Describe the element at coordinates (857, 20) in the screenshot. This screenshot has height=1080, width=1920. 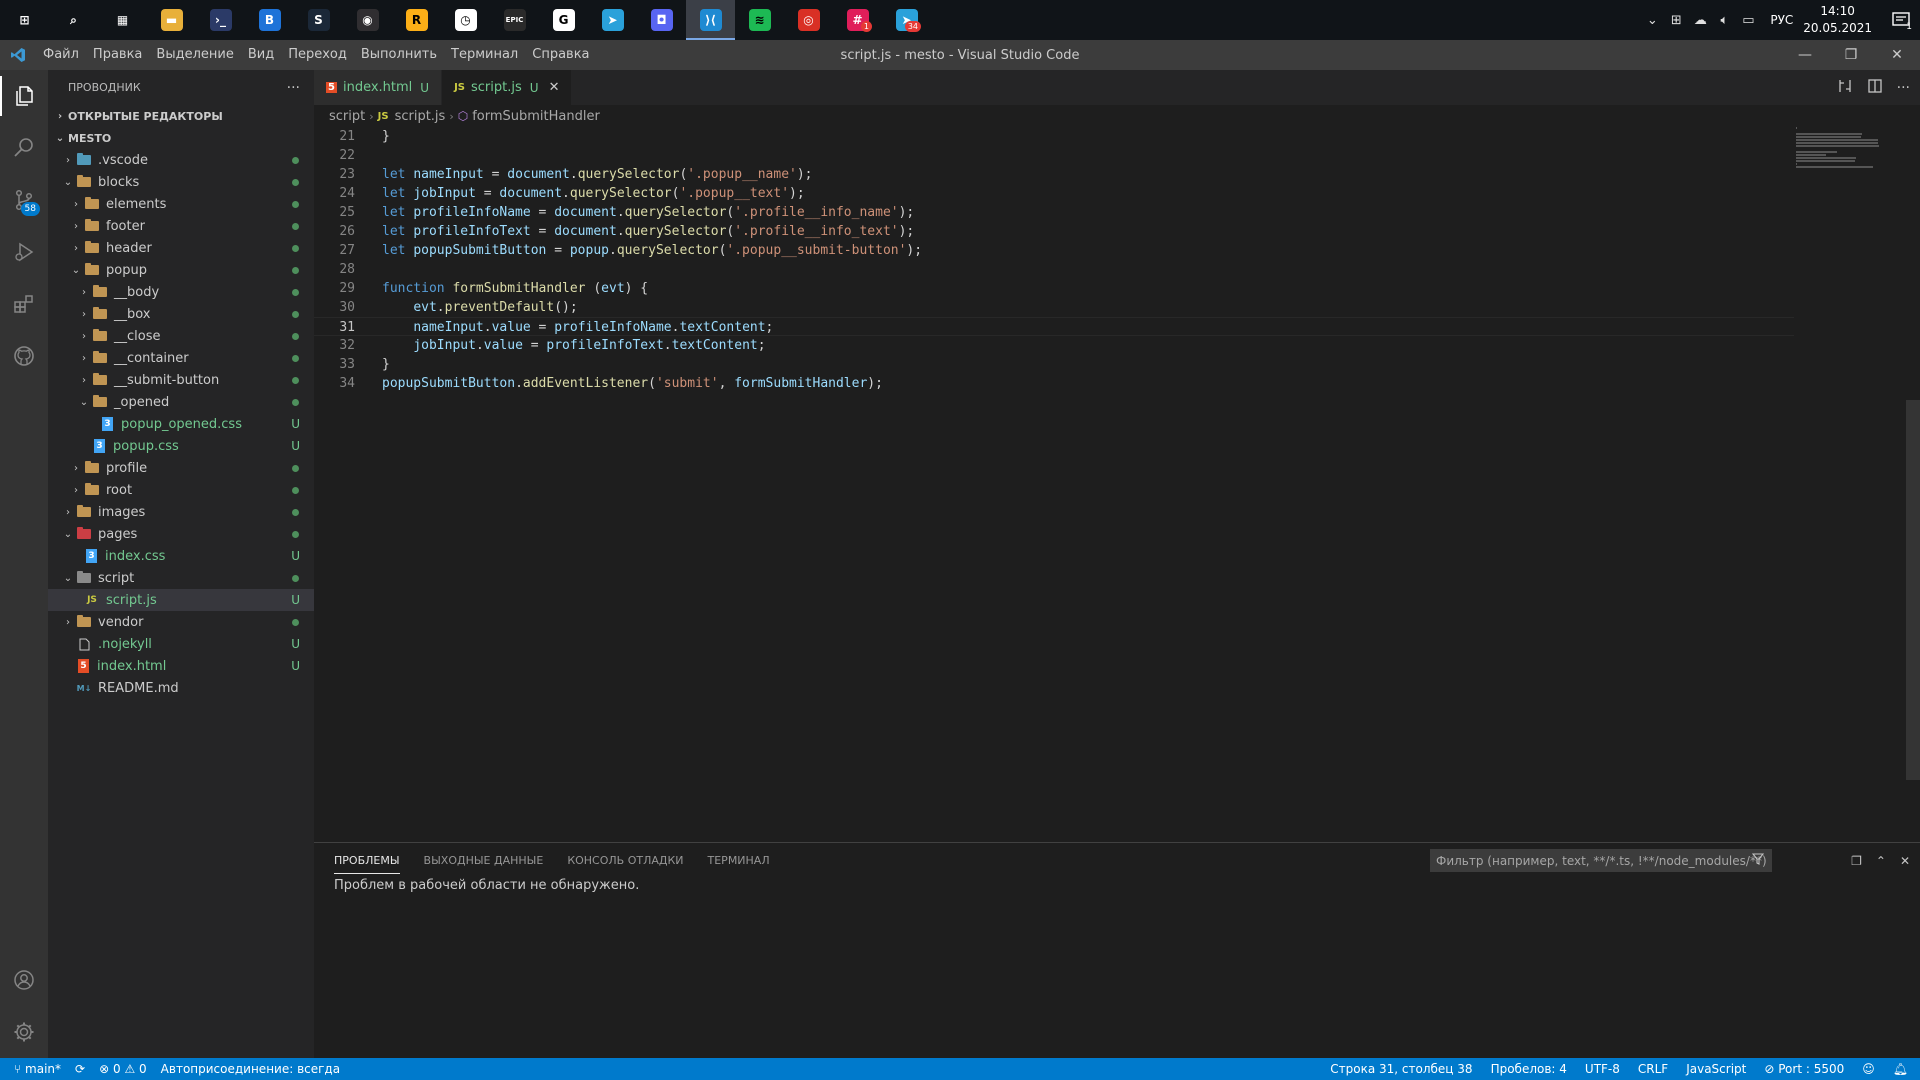
I see `taskbar-app-slack: #1` at that location.